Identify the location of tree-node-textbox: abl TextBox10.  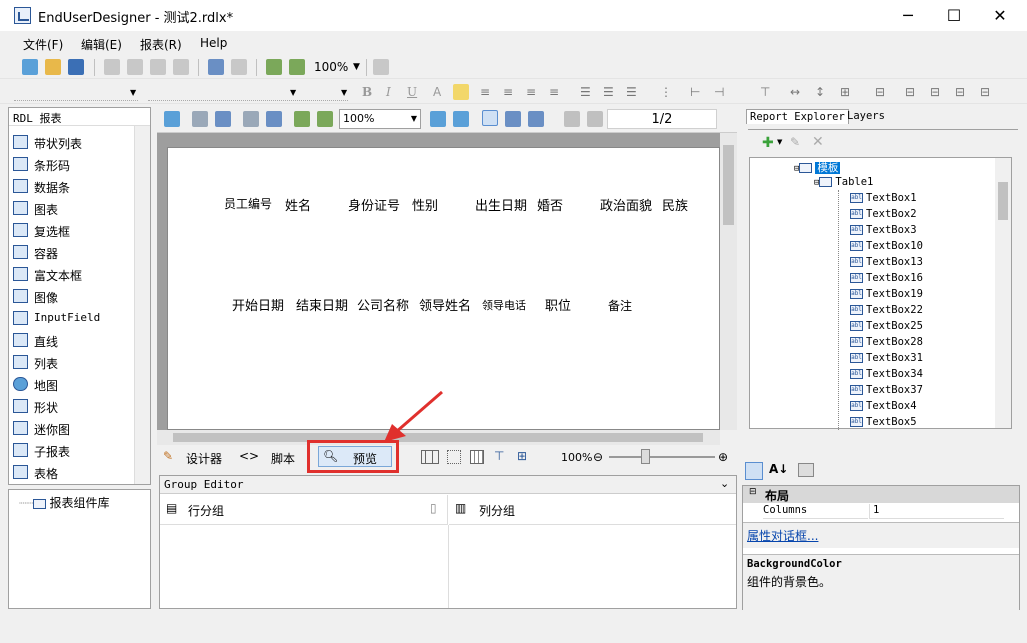
(886, 246).